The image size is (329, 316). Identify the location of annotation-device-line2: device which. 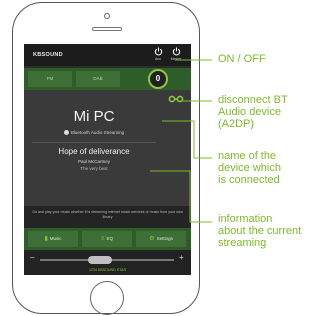
(249, 168).